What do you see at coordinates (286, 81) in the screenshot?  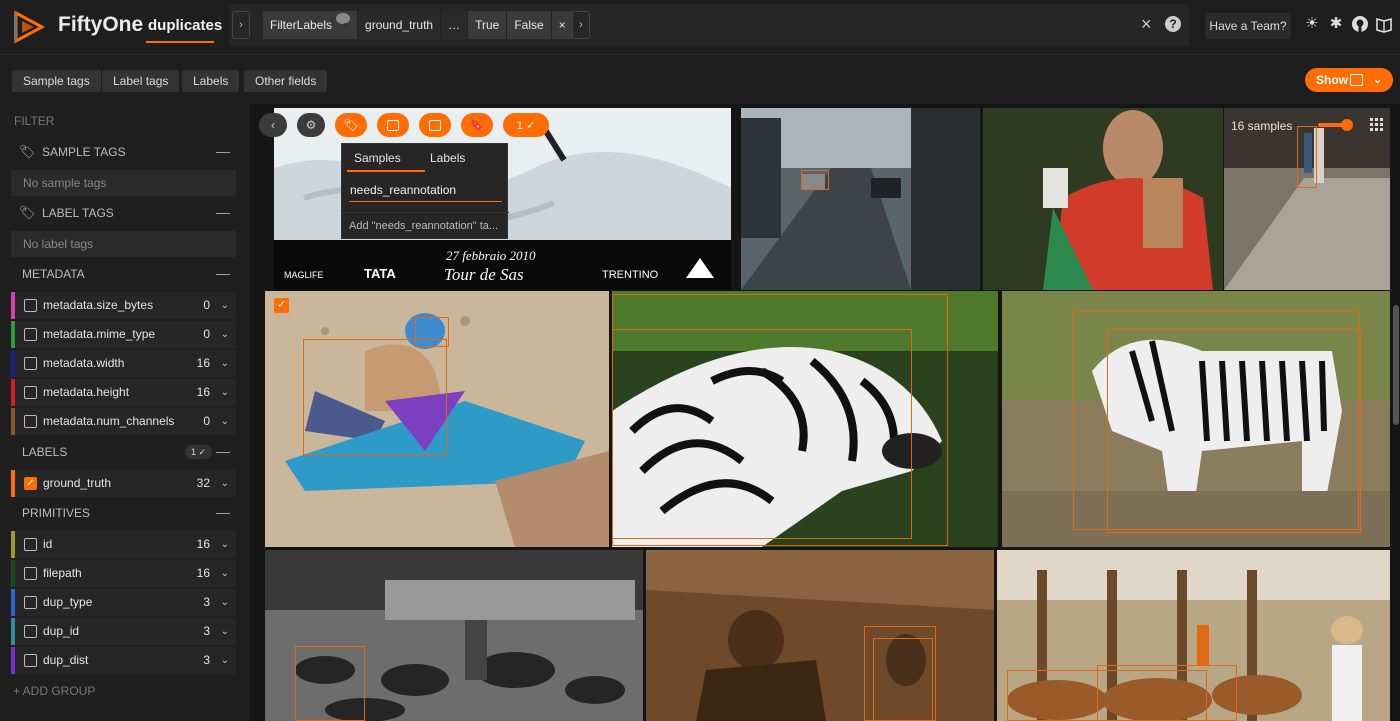 I see `tab-other-fields: Other fields` at bounding box center [286, 81].